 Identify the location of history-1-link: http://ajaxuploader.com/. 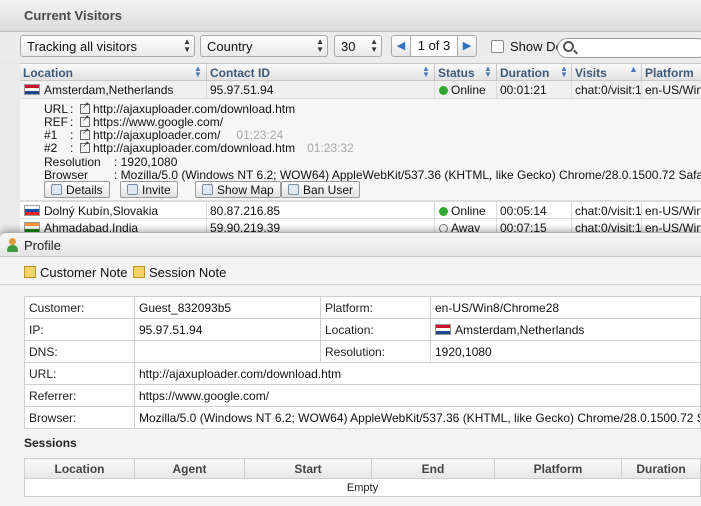
(156, 135).